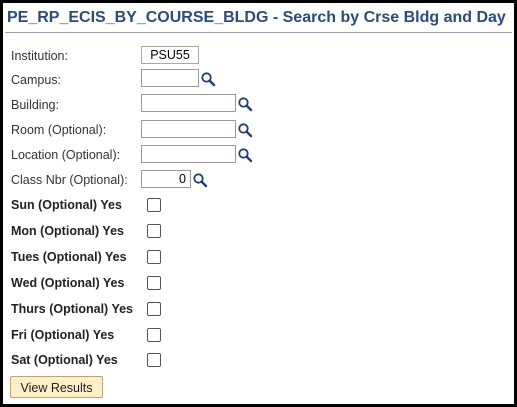  What do you see at coordinates (56, 387) in the screenshot?
I see `view-results-button: View Results` at bounding box center [56, 387].